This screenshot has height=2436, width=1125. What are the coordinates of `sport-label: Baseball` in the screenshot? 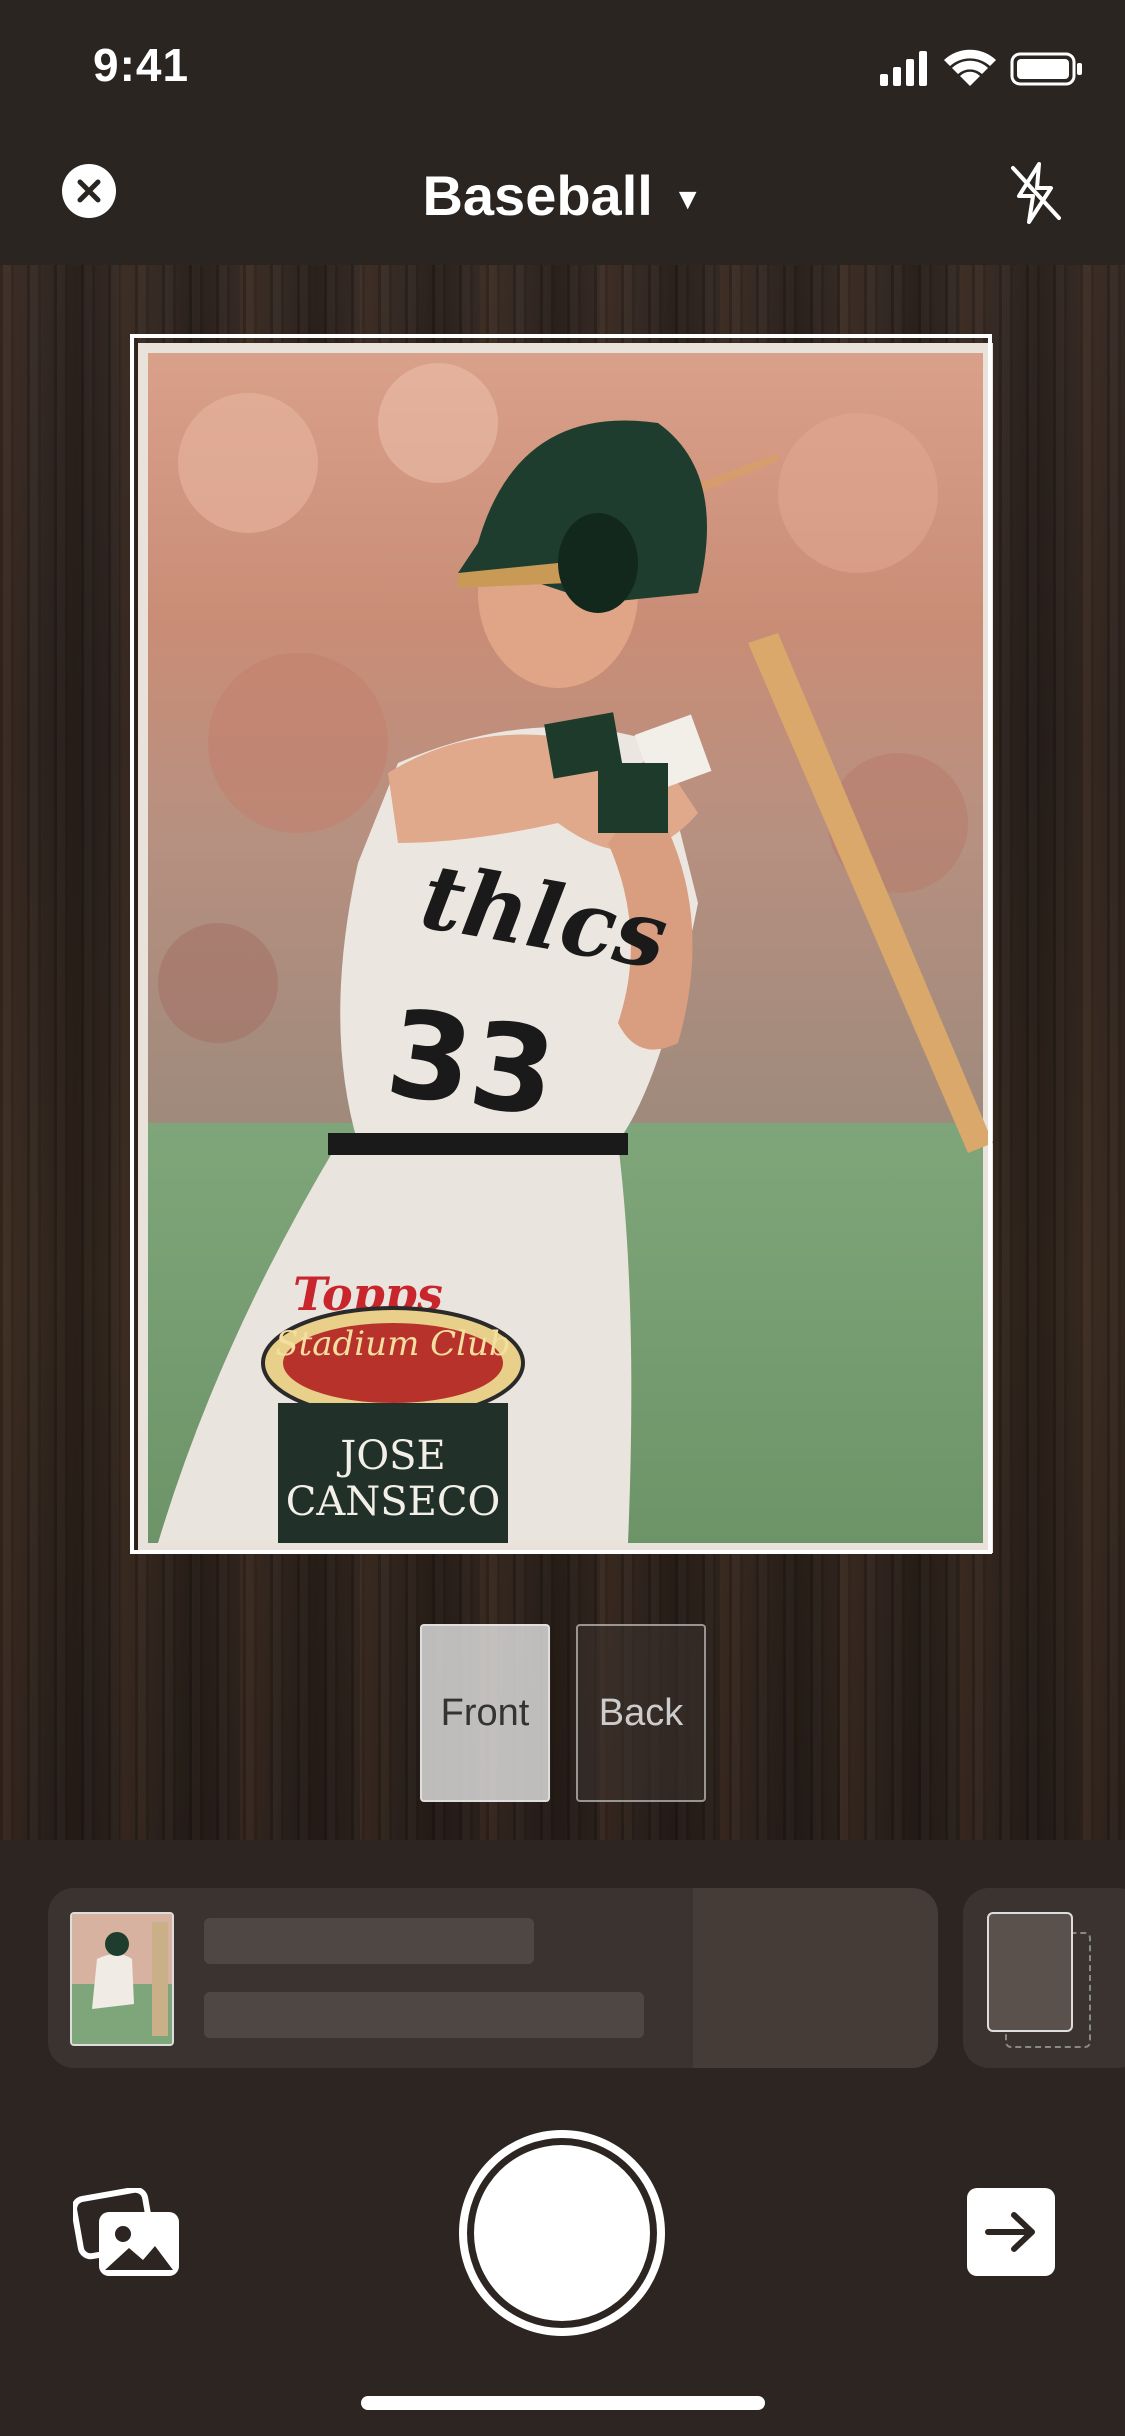 It's located at (537, 195).